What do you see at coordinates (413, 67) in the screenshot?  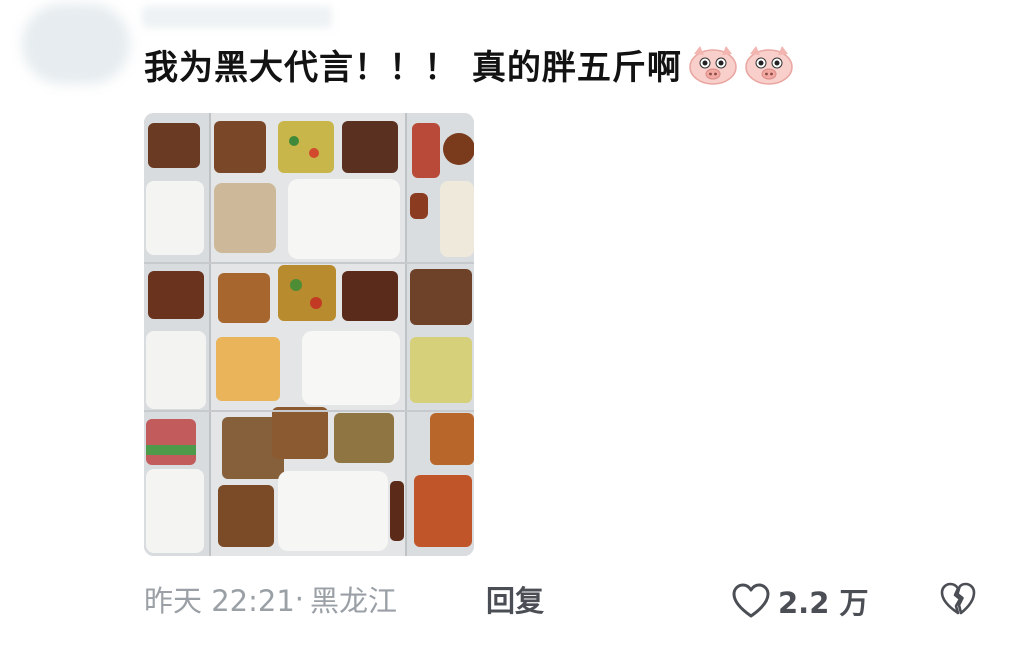 I see `comment-text: 我为黑大代言！！！ 真的胖五斤啊` at bounding box center [413, 67].